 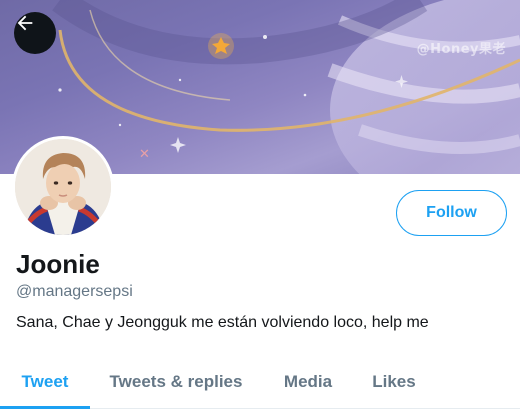 I want to click on avatar-photo, so click(x=63, y=187).